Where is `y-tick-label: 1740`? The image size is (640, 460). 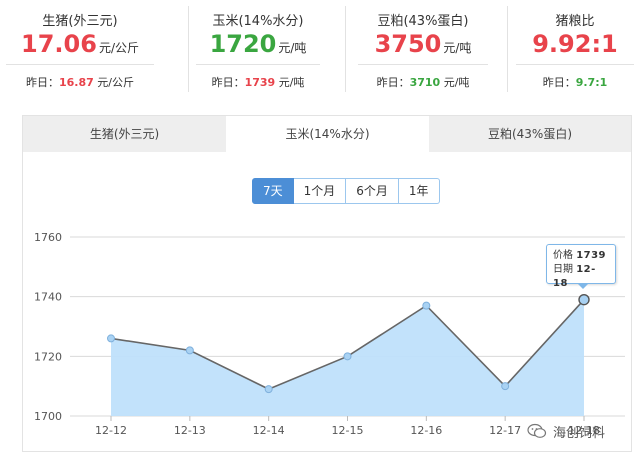
y-tick-label: 1740 is located at coordinates (48, 297).